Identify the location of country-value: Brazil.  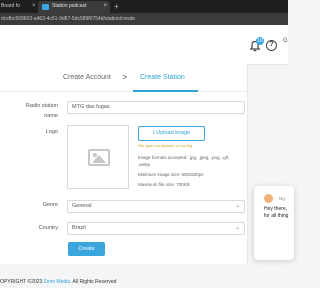
(79, 228).